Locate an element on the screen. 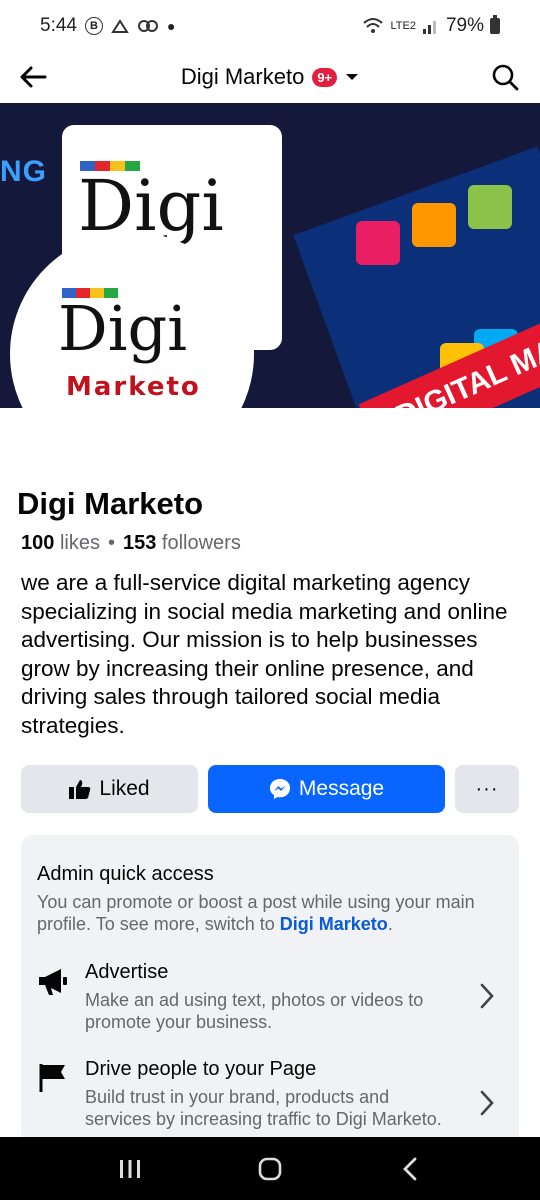  message-label: Message is located at coordinates (341, 788).